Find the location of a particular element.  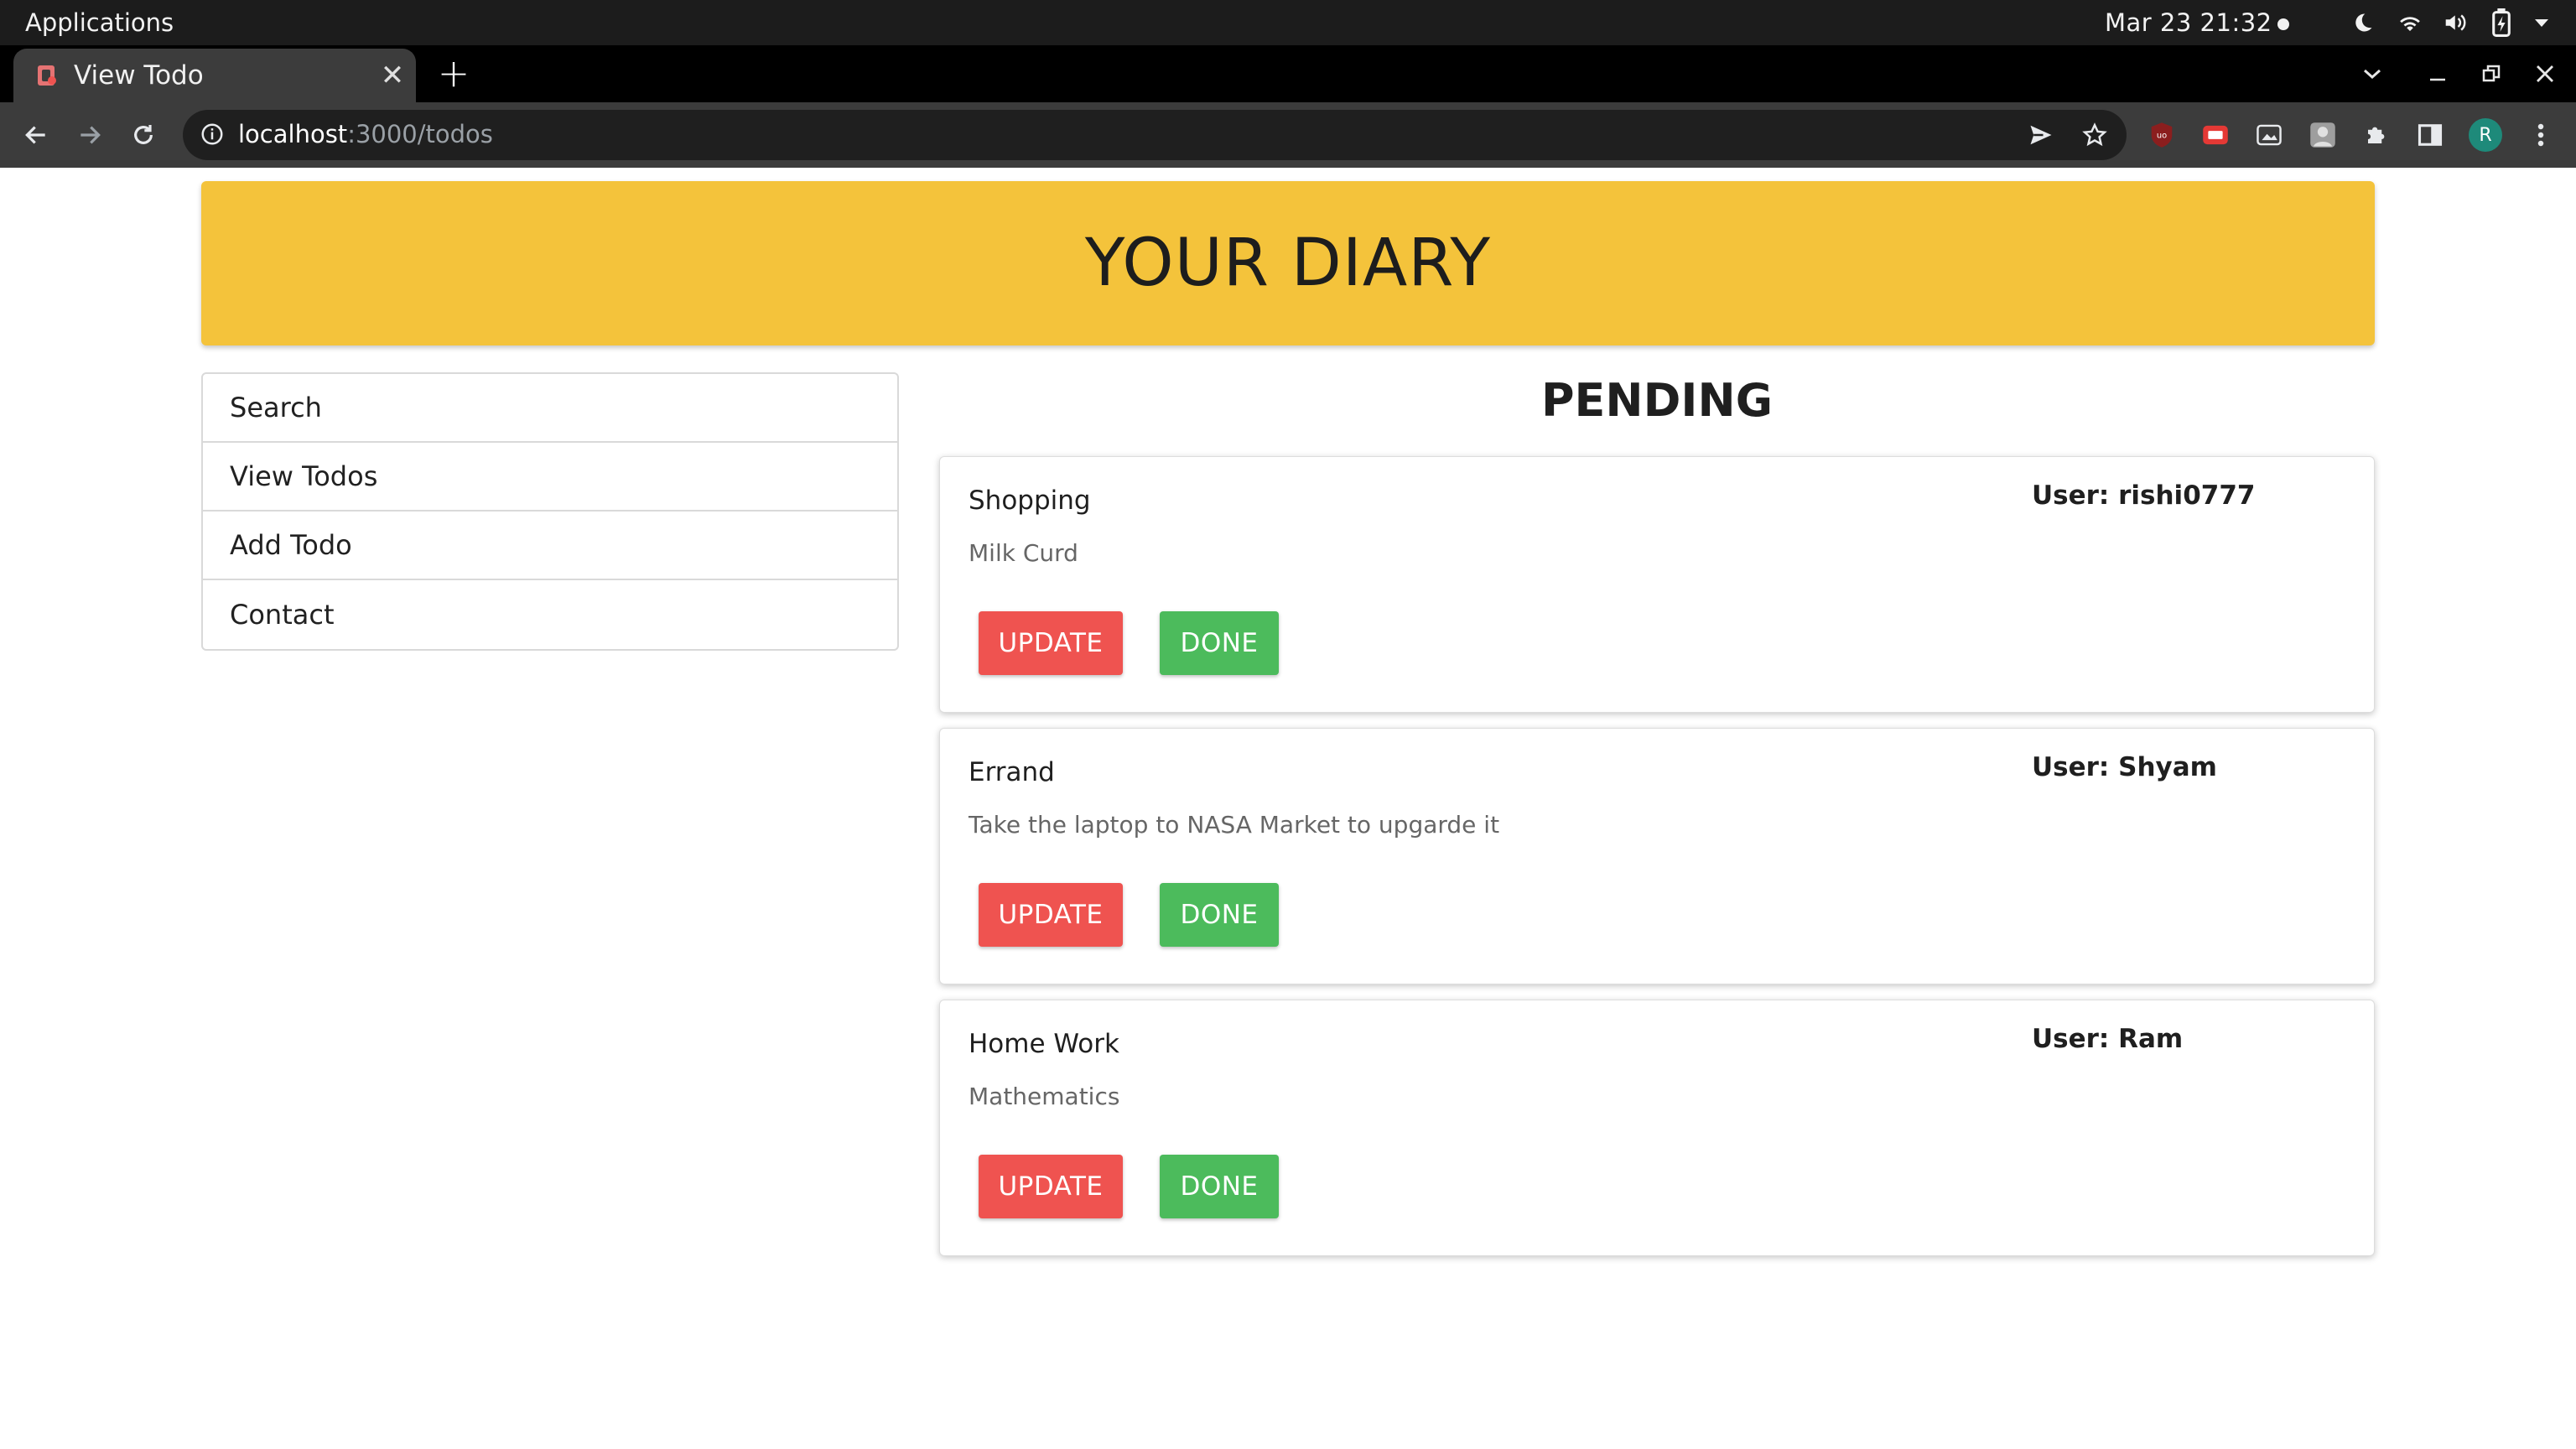

ublock-icon: uo is located at coordinates (2162, 135).